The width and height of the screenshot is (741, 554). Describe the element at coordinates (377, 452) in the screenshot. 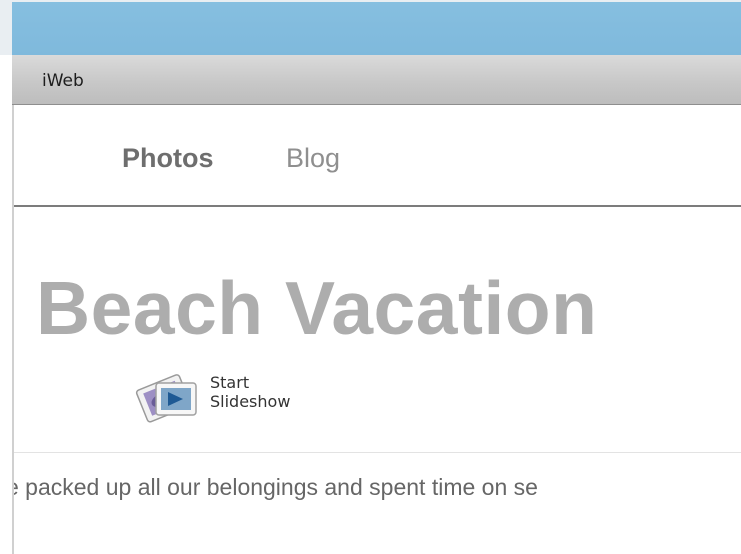

I see `content-divider` at that location.